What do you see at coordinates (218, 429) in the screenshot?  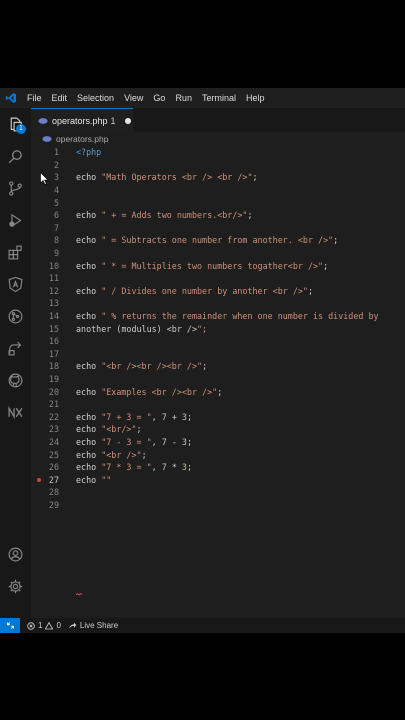 I see `code-line: 23 echo "<br/>";` at bounding box center [218, 429].